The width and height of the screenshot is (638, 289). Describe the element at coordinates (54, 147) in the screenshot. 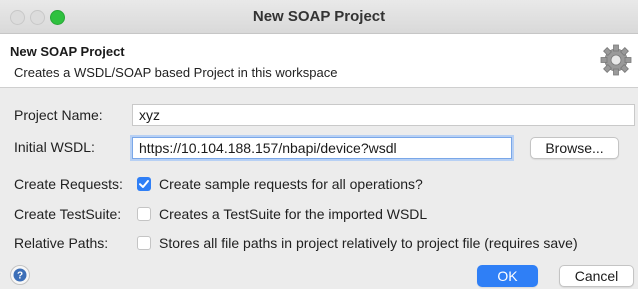

I see `initial-wsdl-label: Initial WSDL:` at that location.